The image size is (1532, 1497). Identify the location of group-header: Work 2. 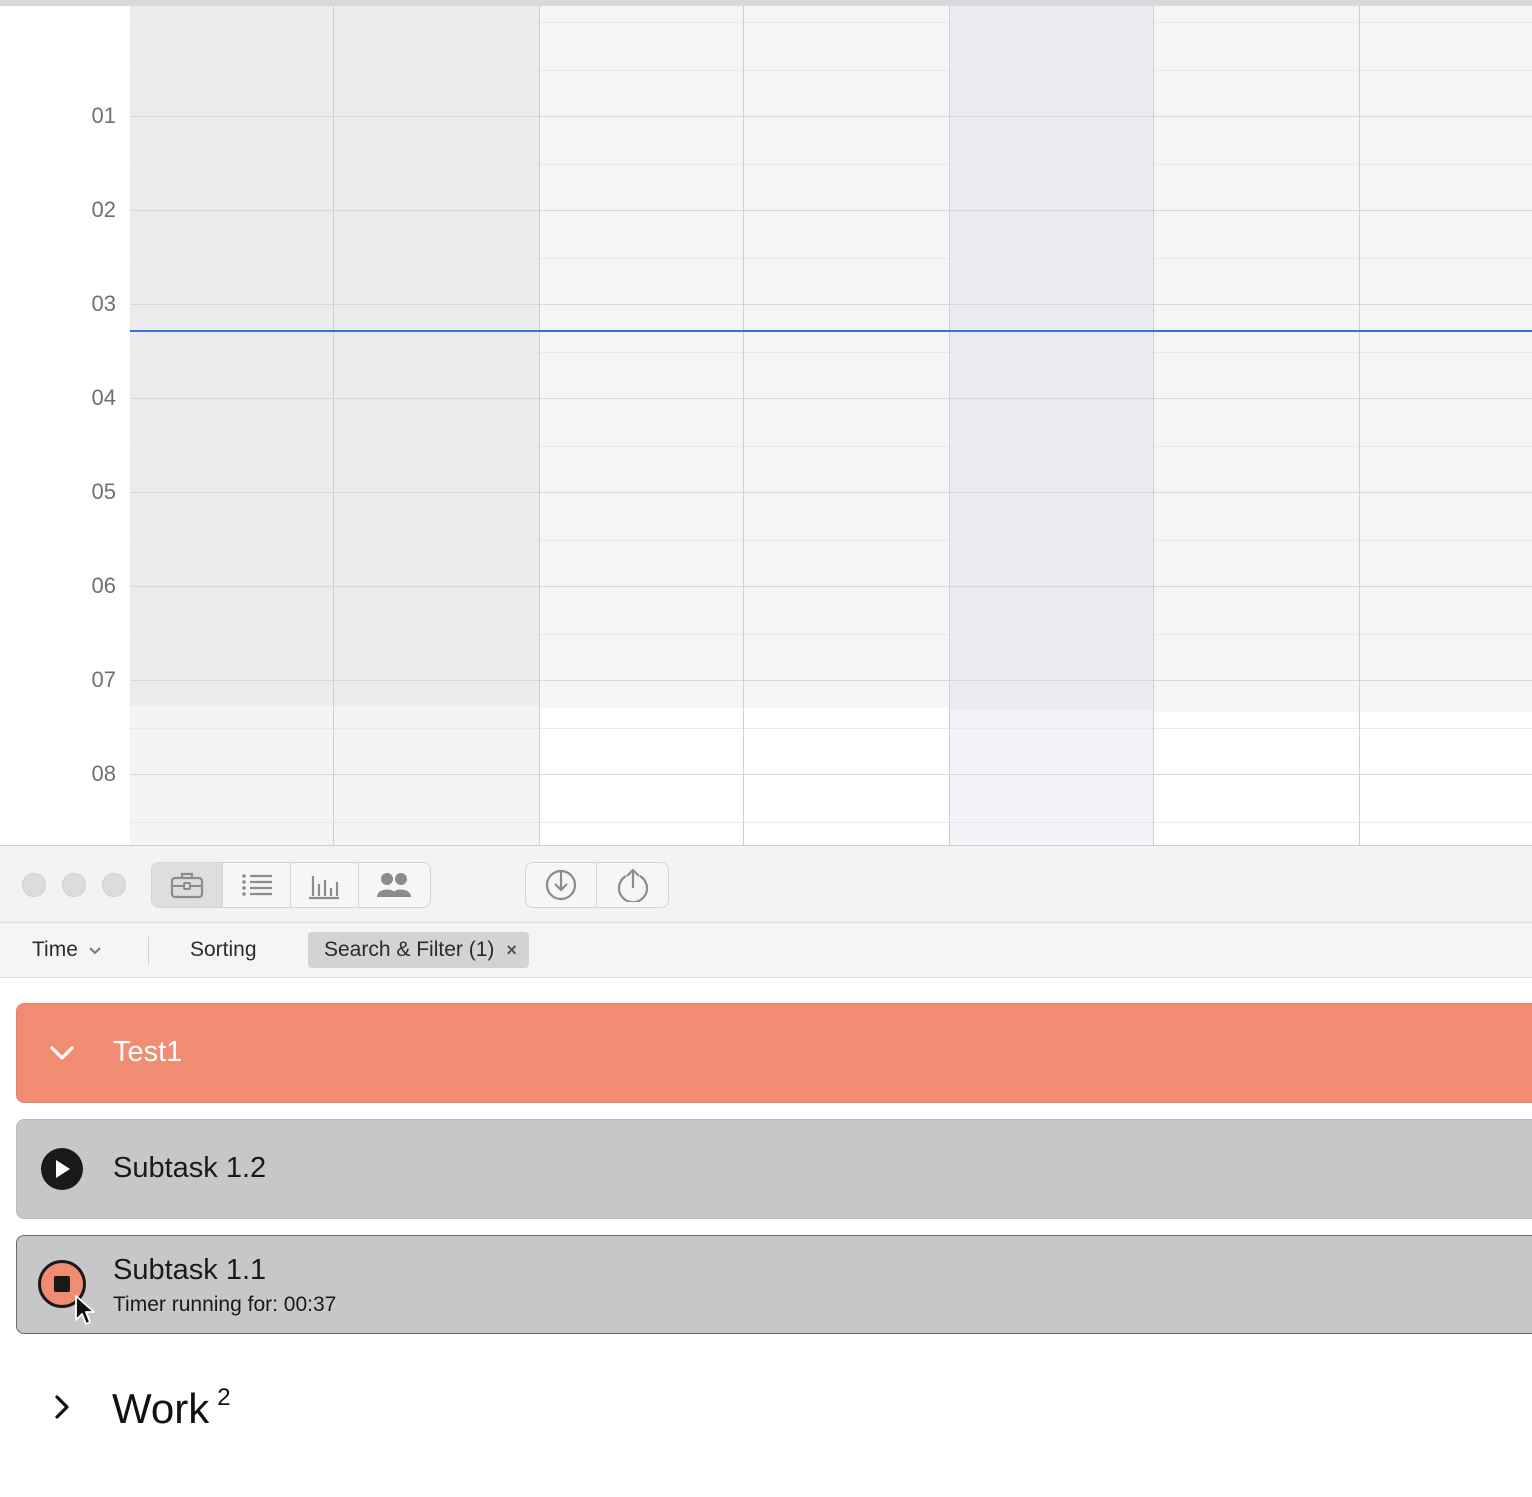
(171, 1408).